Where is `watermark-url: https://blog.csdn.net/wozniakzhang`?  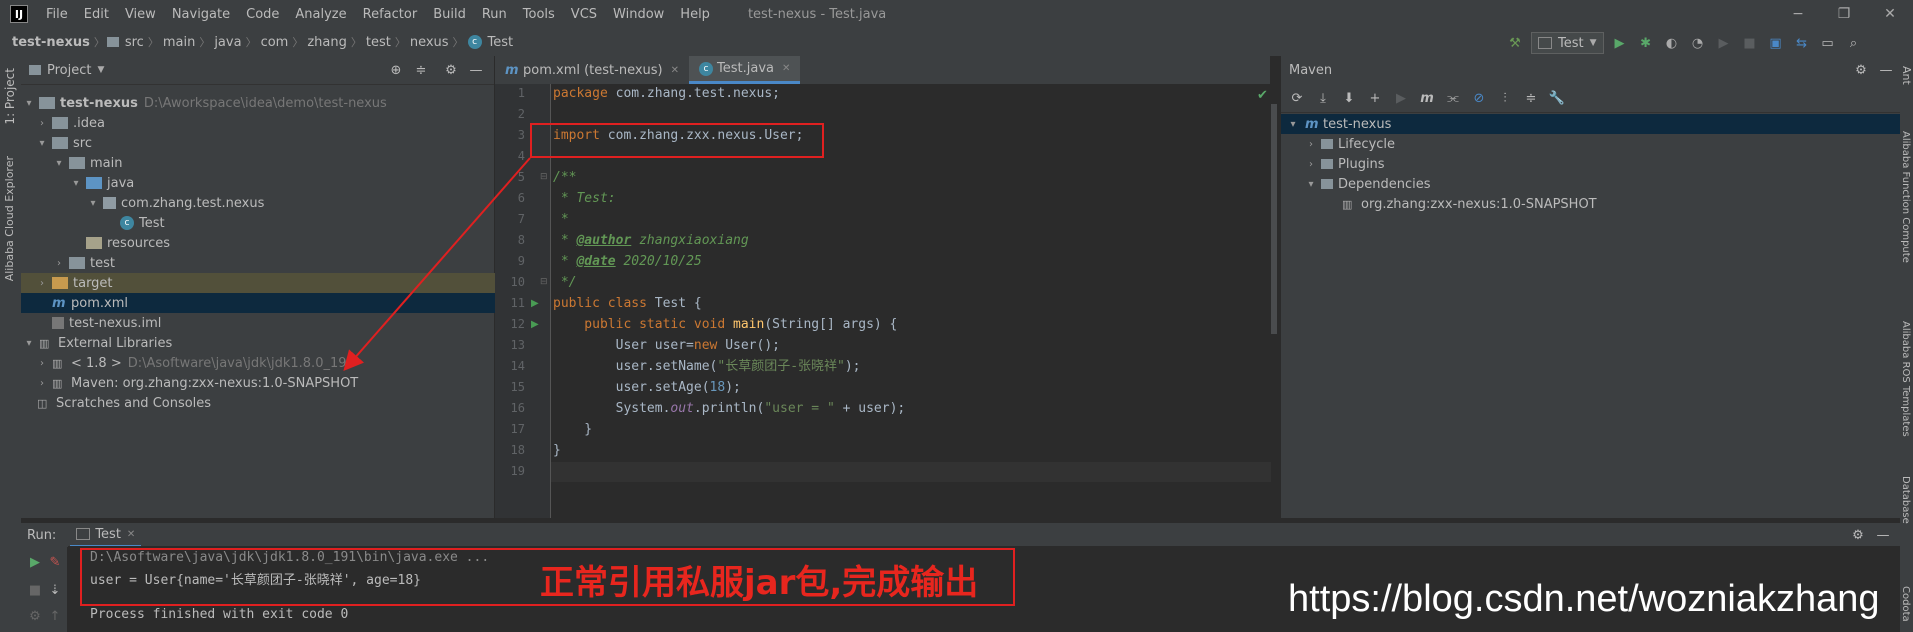 watermark-url: https://blog.csdn.net/wozniakzhang is located at coordinates (1584, 599).